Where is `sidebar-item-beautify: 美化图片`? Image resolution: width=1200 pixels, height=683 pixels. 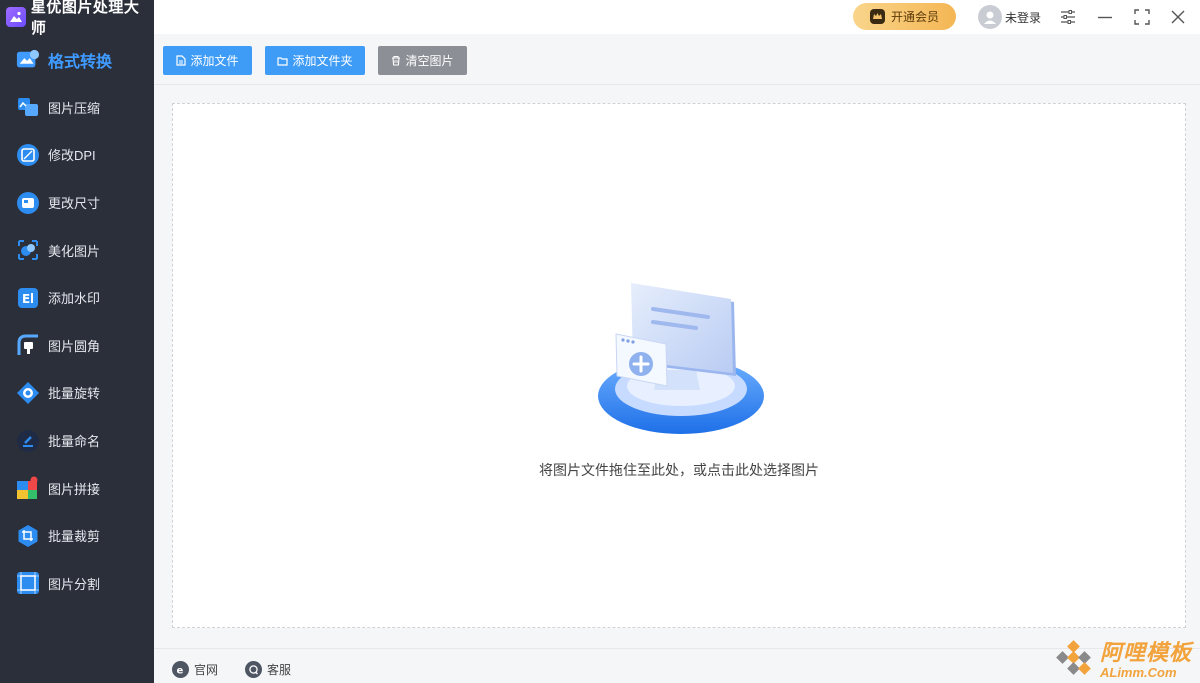 sidebar-item-beautify: 美化图片 is located at coordinates (77, 250).